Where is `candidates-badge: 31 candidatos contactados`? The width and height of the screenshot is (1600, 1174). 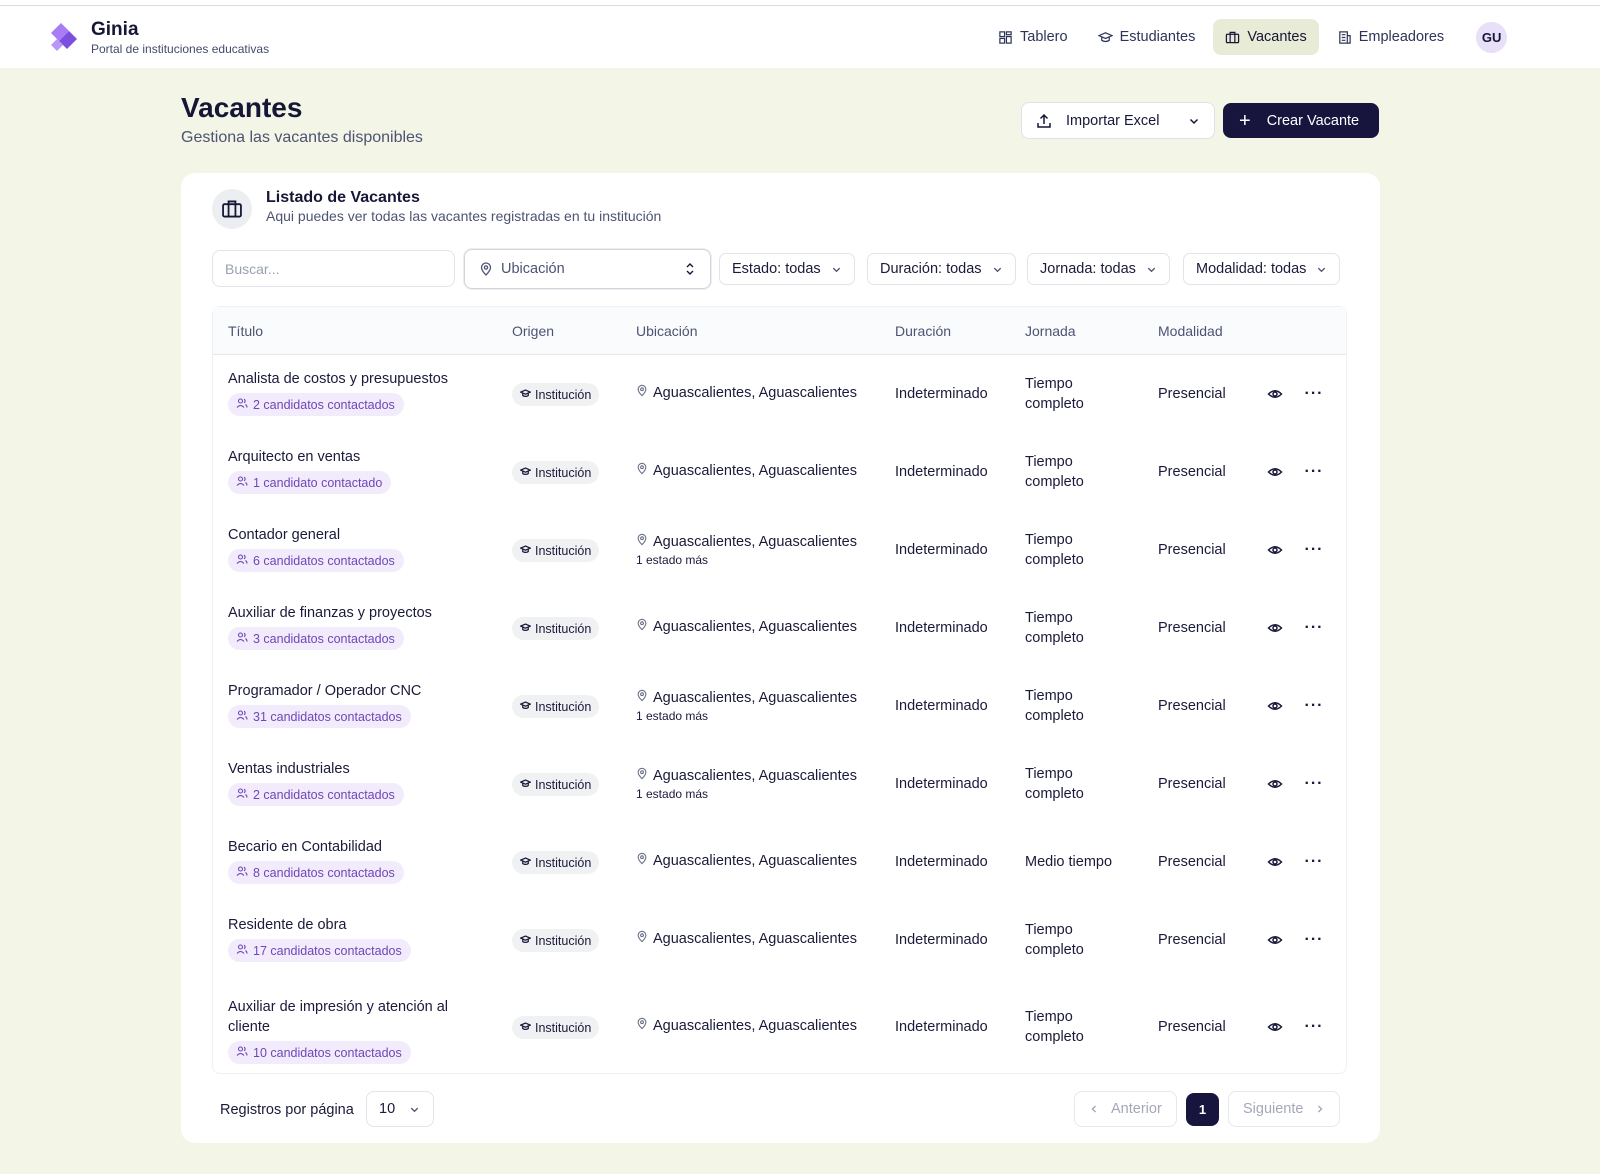 candidates-badge: 31 candidatos contactados is located at coordinates (319, 716).